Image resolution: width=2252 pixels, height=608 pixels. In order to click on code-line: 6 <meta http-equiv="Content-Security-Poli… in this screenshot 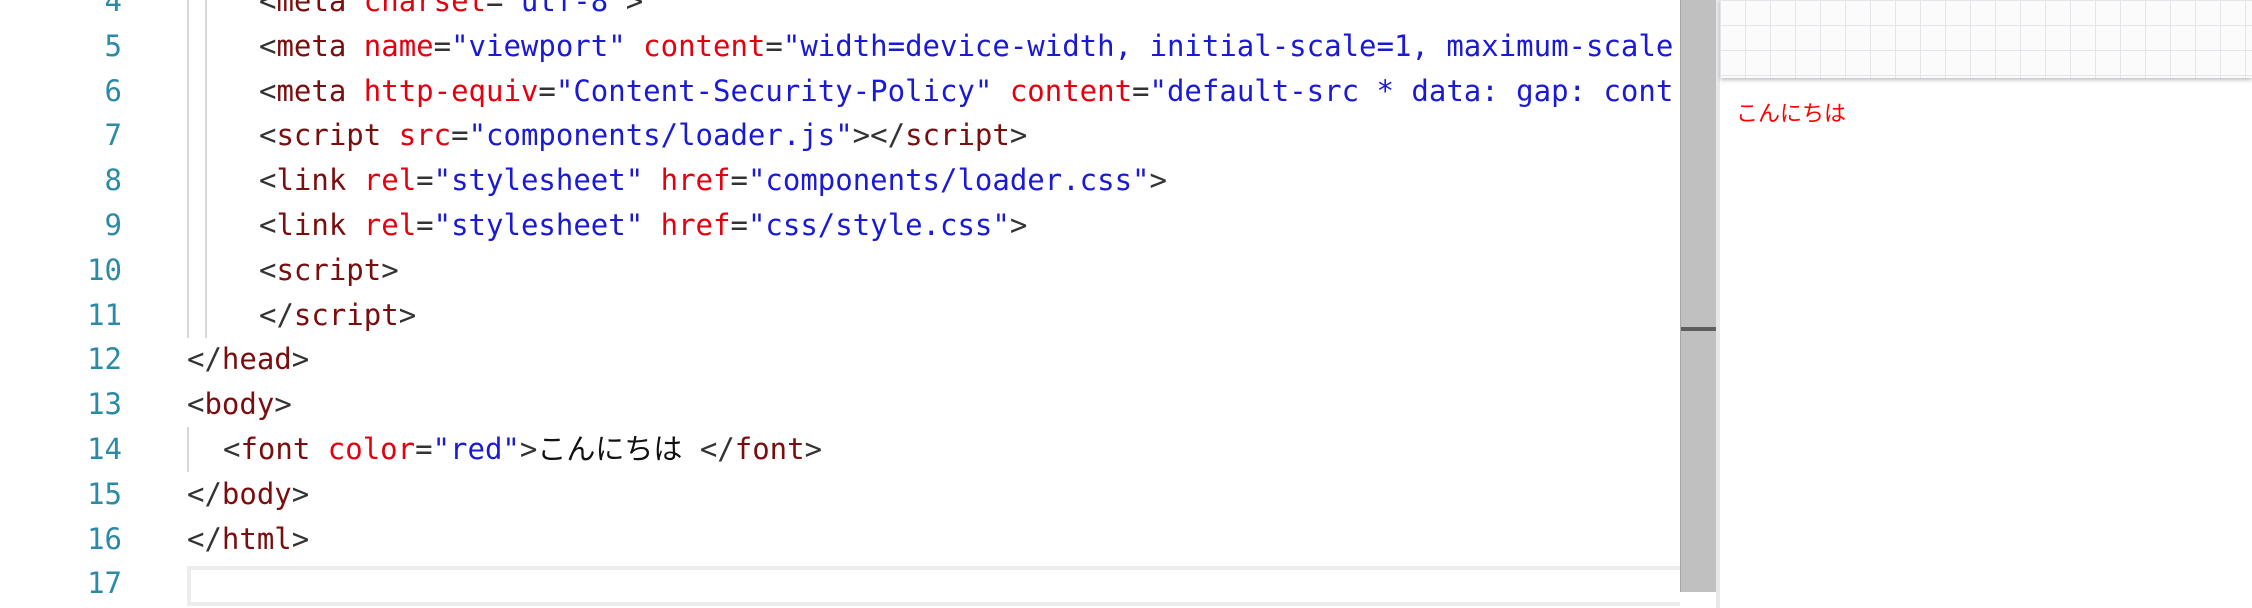, I will do `click(840, 91)`.